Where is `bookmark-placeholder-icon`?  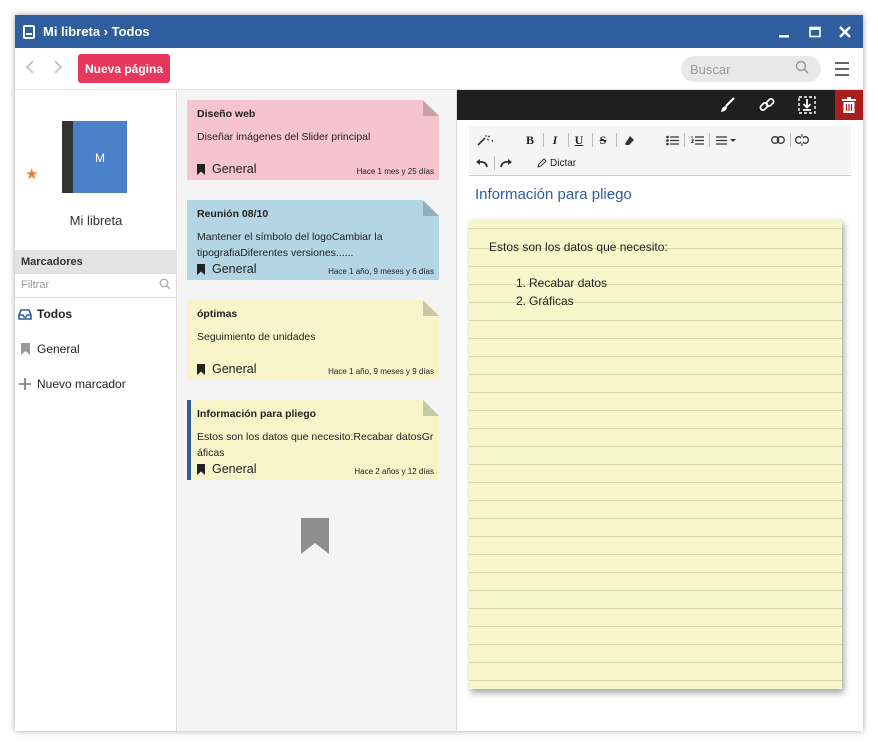 bookmark-placeholder-icon is located at coordinates (315, 536).